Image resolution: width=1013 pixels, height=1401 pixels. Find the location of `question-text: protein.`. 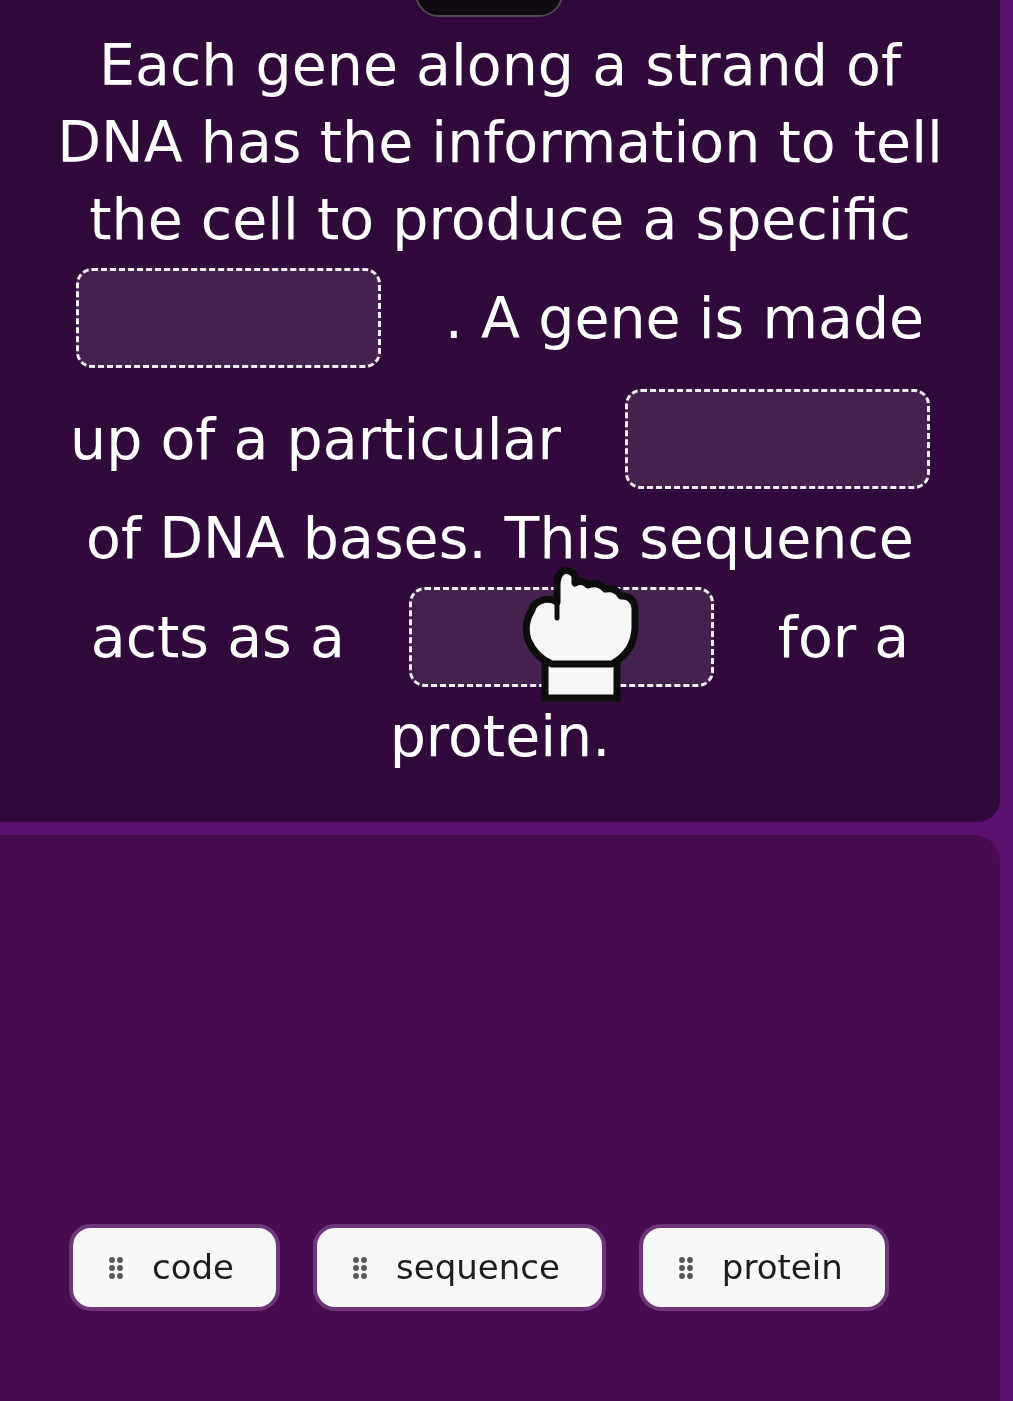

question-text: protein. is located at coordinates (500, 736).